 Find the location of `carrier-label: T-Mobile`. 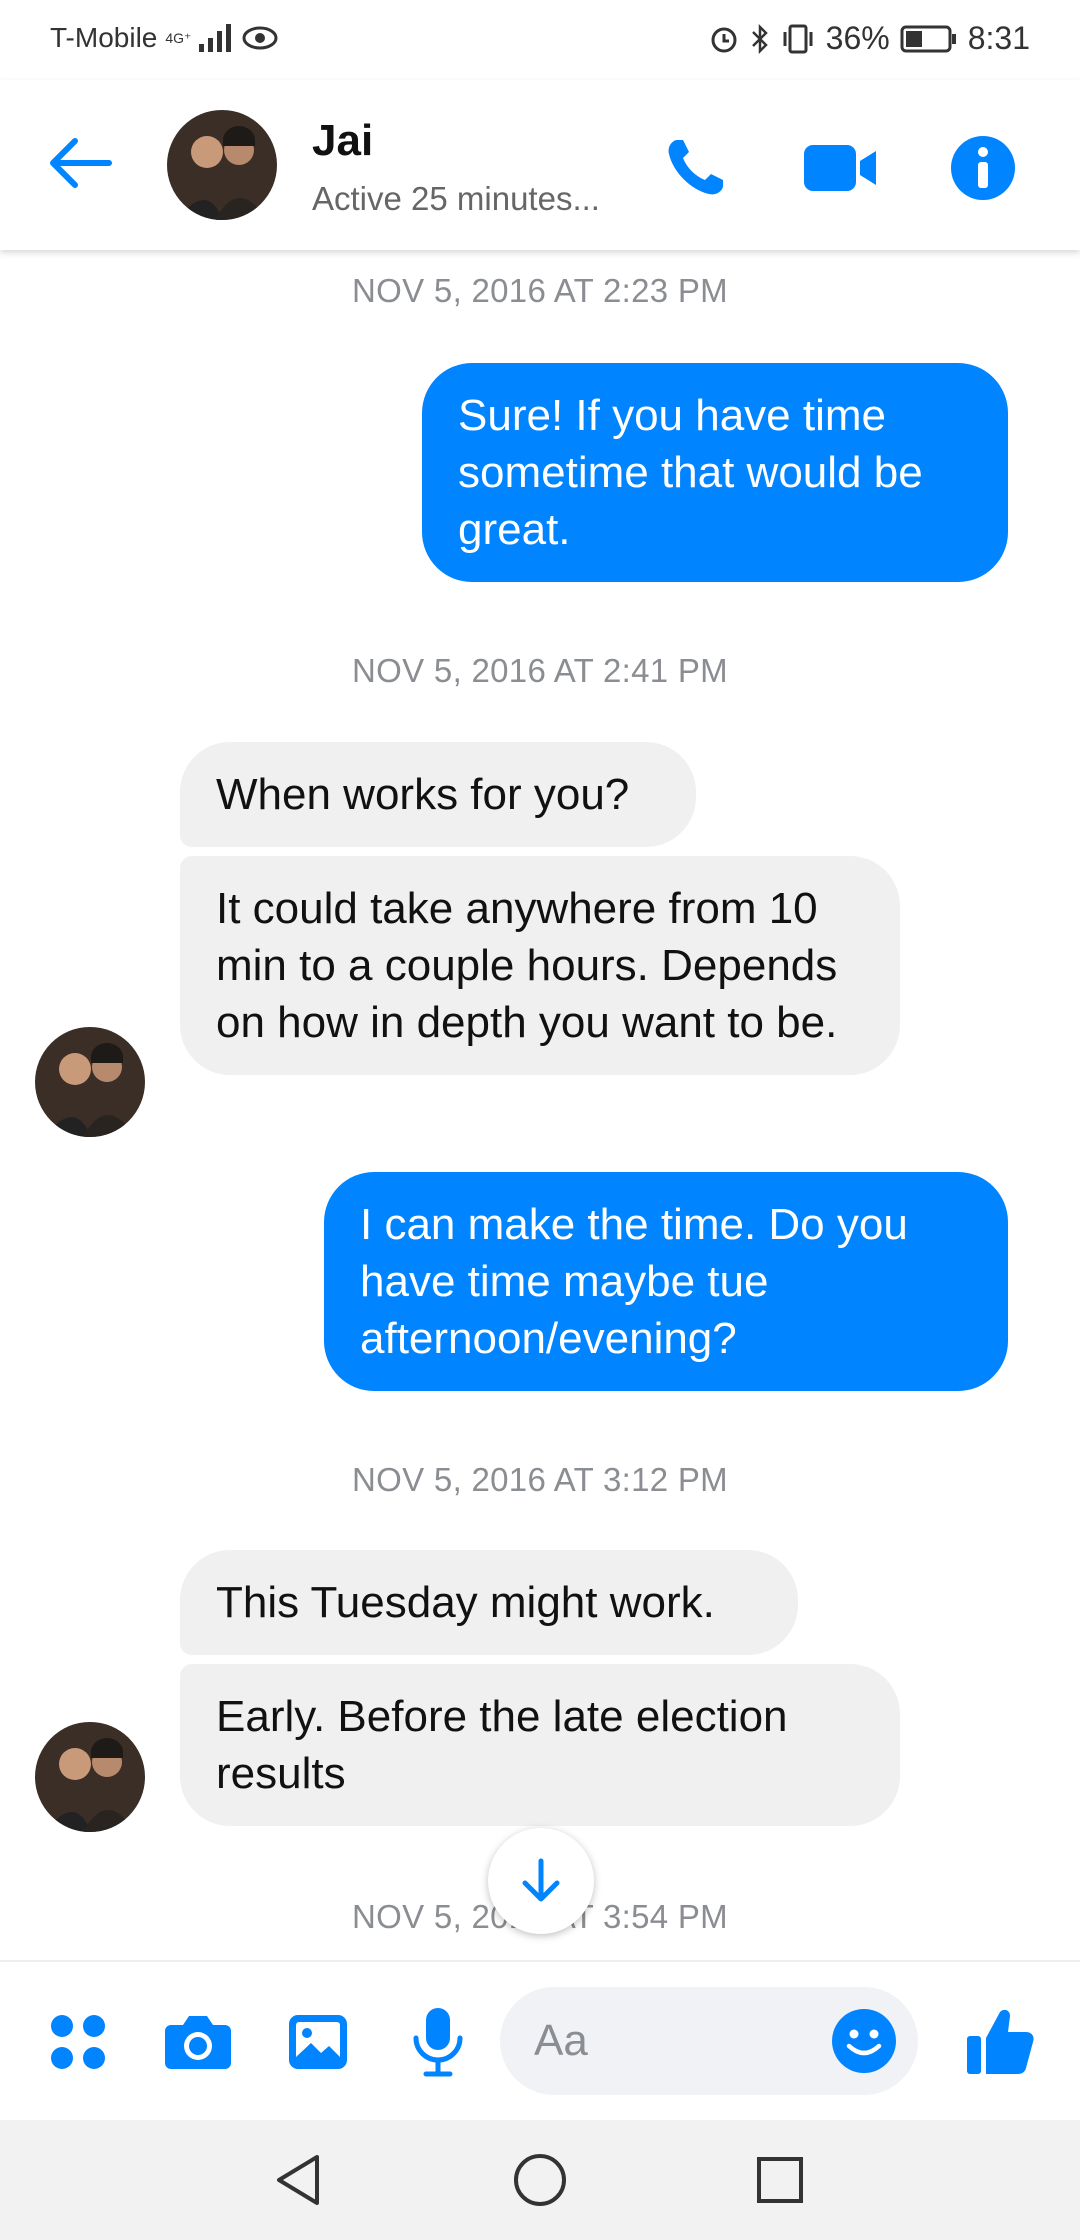

carrier-label: T-Mobile is located at coordinates (104, 37).